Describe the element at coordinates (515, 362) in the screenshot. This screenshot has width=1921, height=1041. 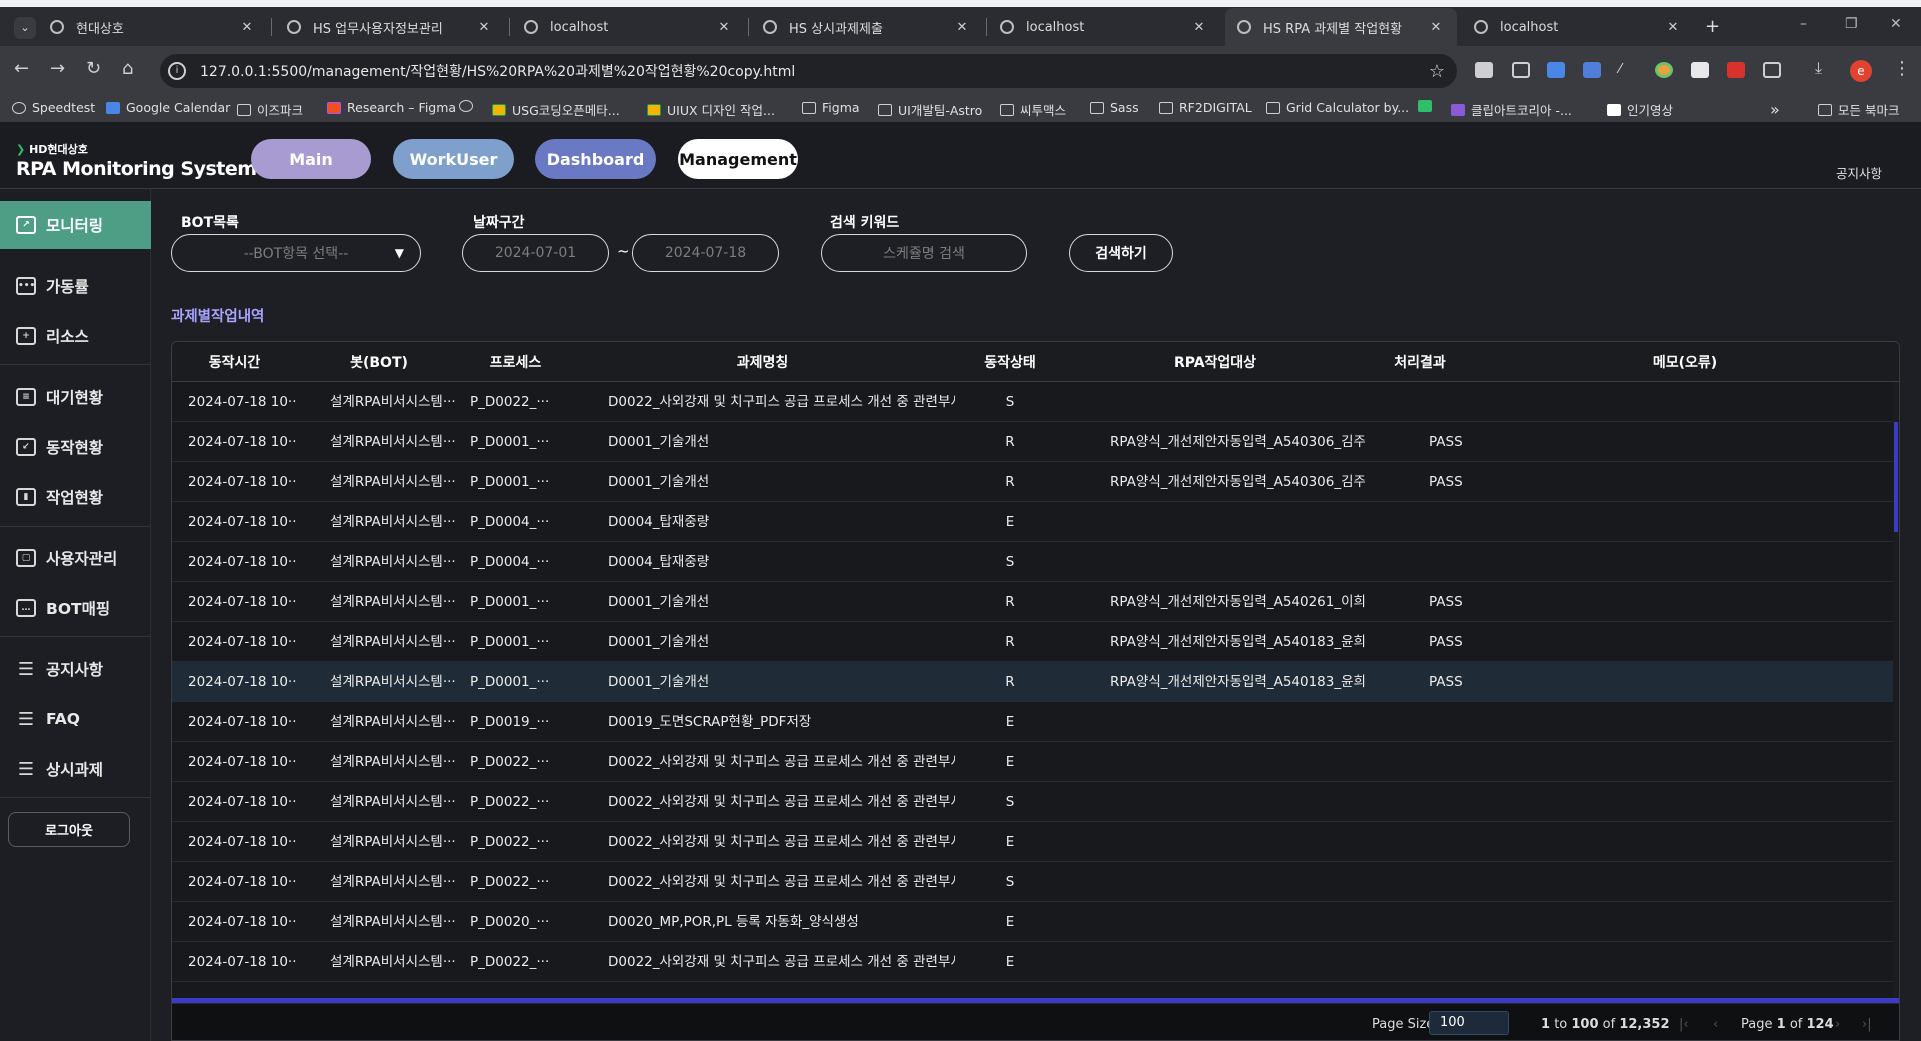
I see `column-header: 프로세스` at that location.